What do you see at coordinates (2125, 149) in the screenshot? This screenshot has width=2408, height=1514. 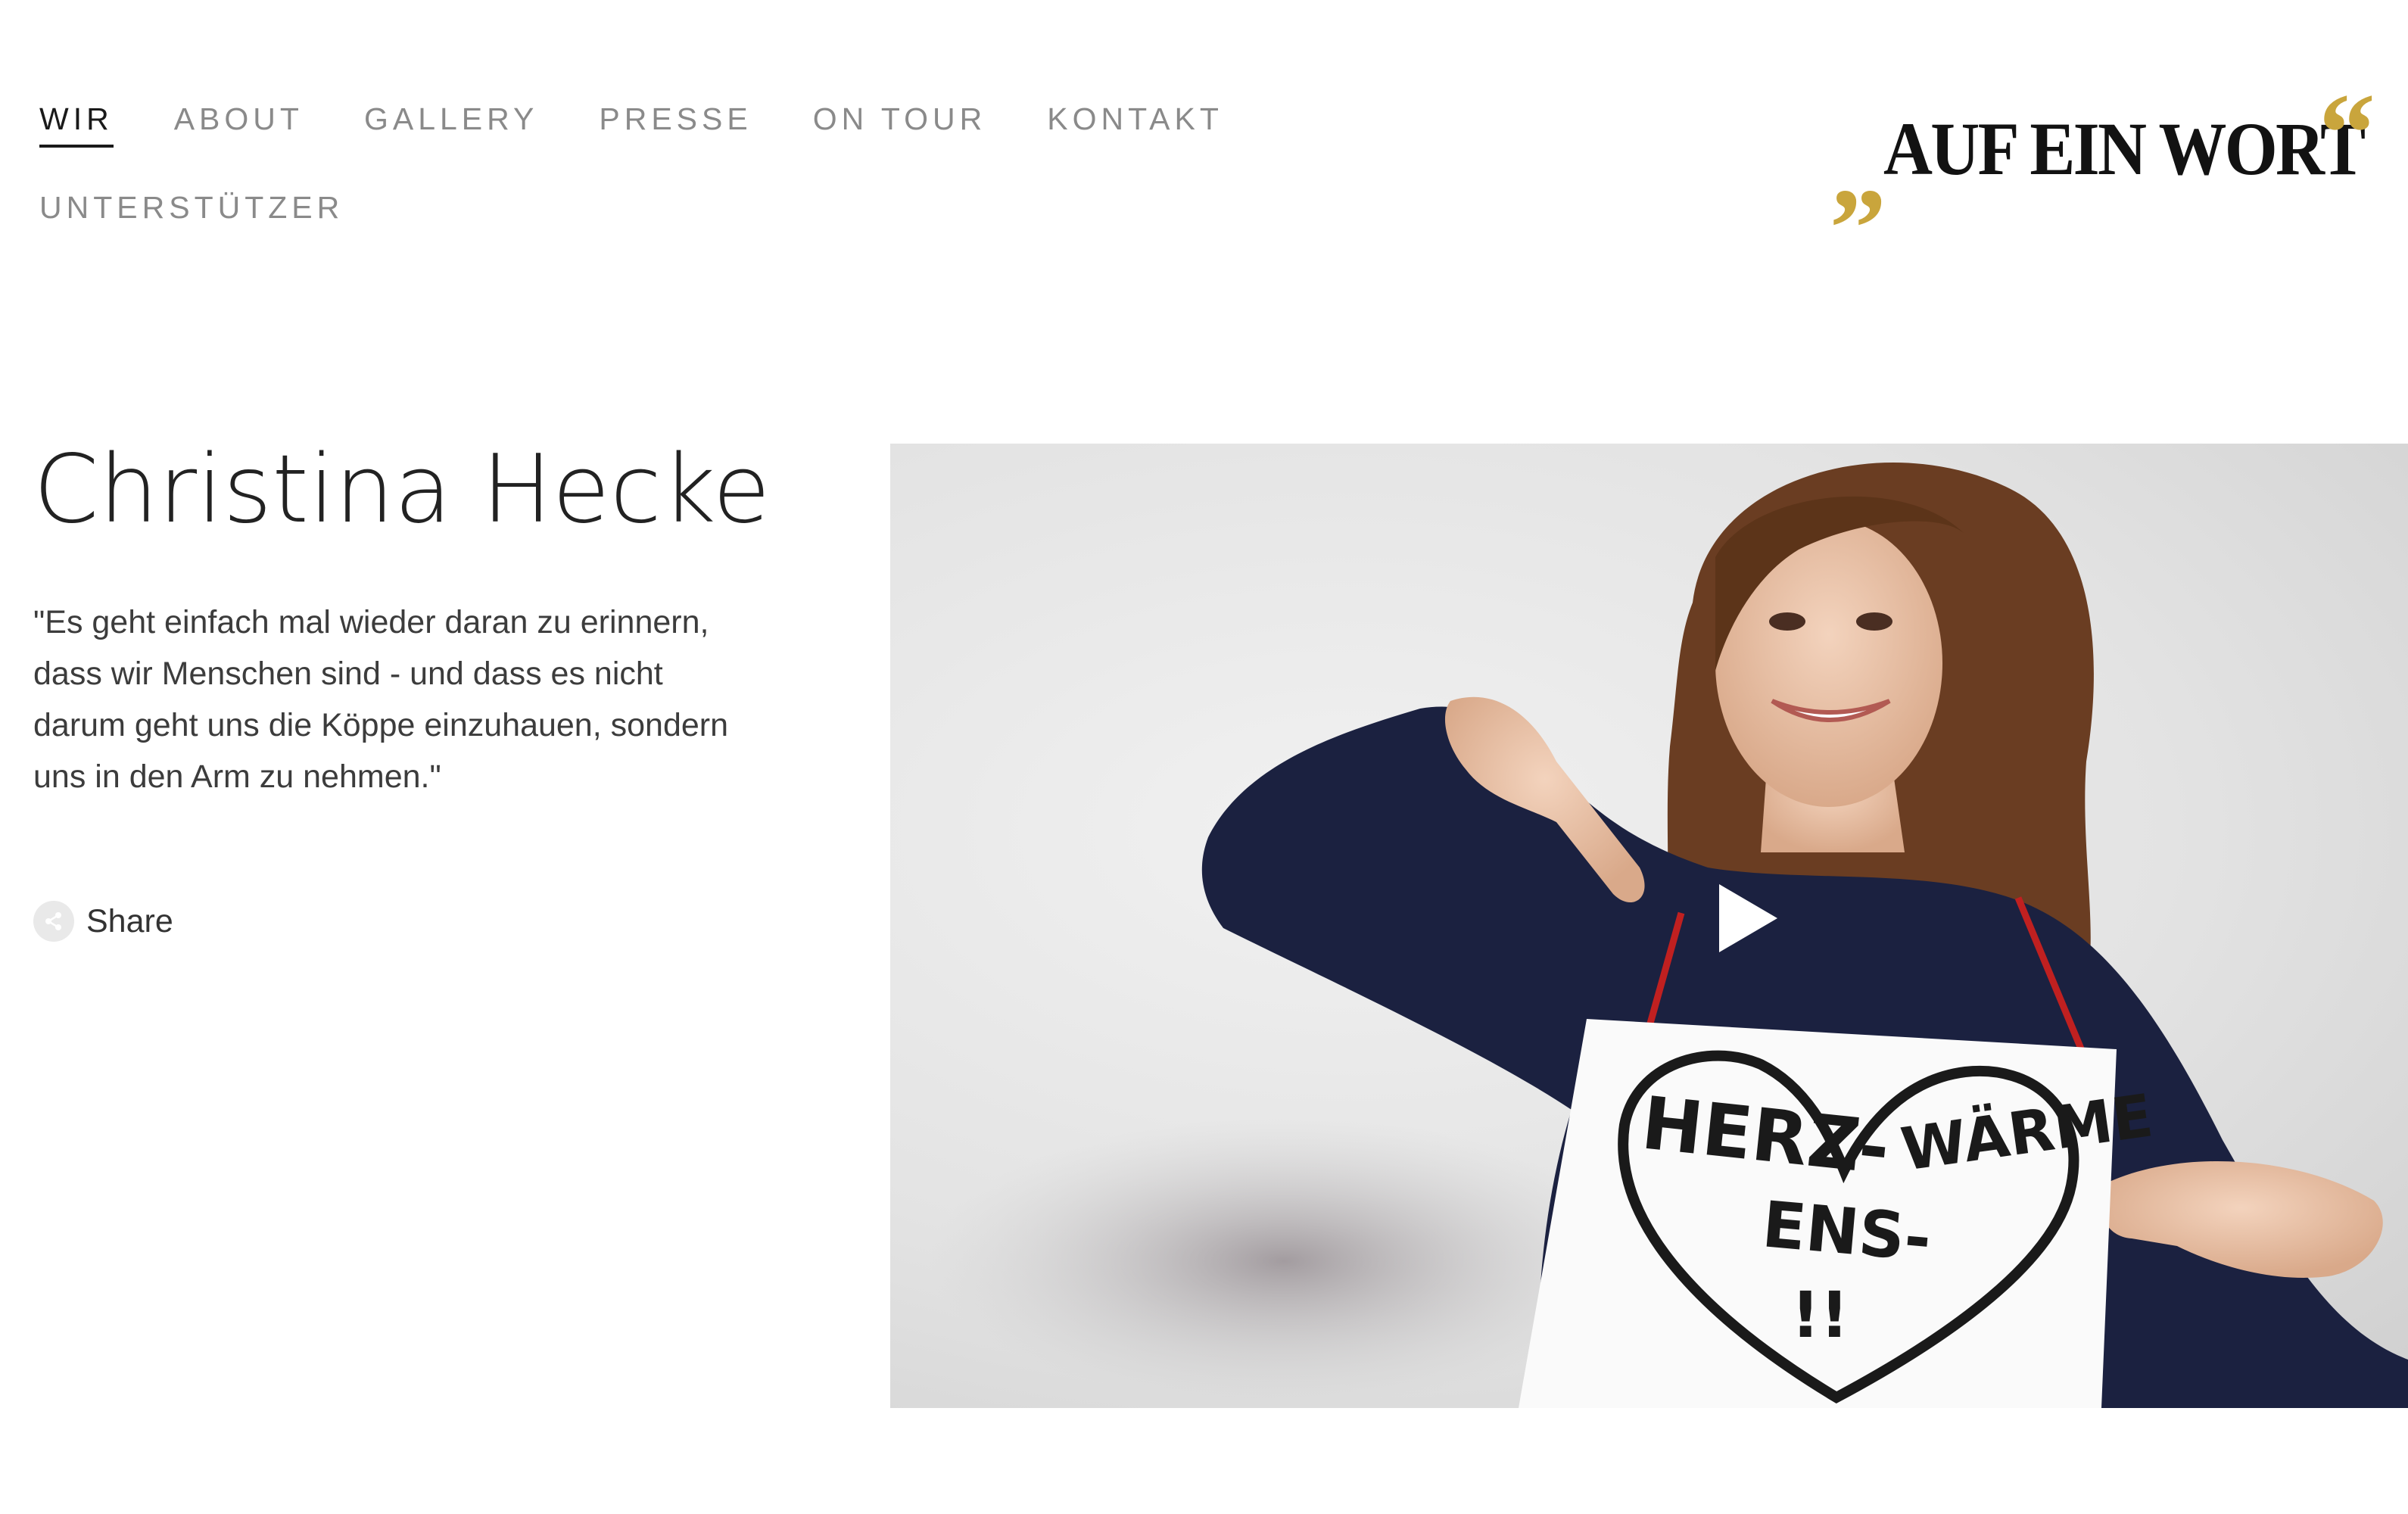 I see `logo-text: AUF EIN WORT` at bounding box center [2125, 149].